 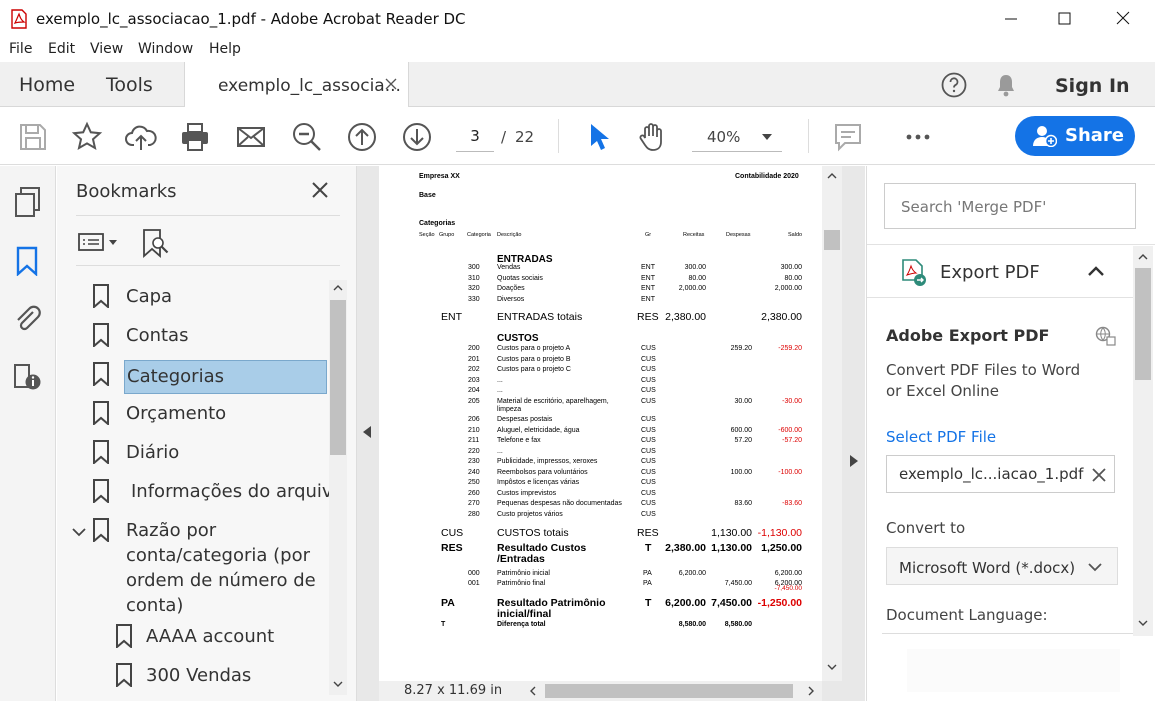 I want to click on bookmark-star-icon, so click(x=87, y=137).